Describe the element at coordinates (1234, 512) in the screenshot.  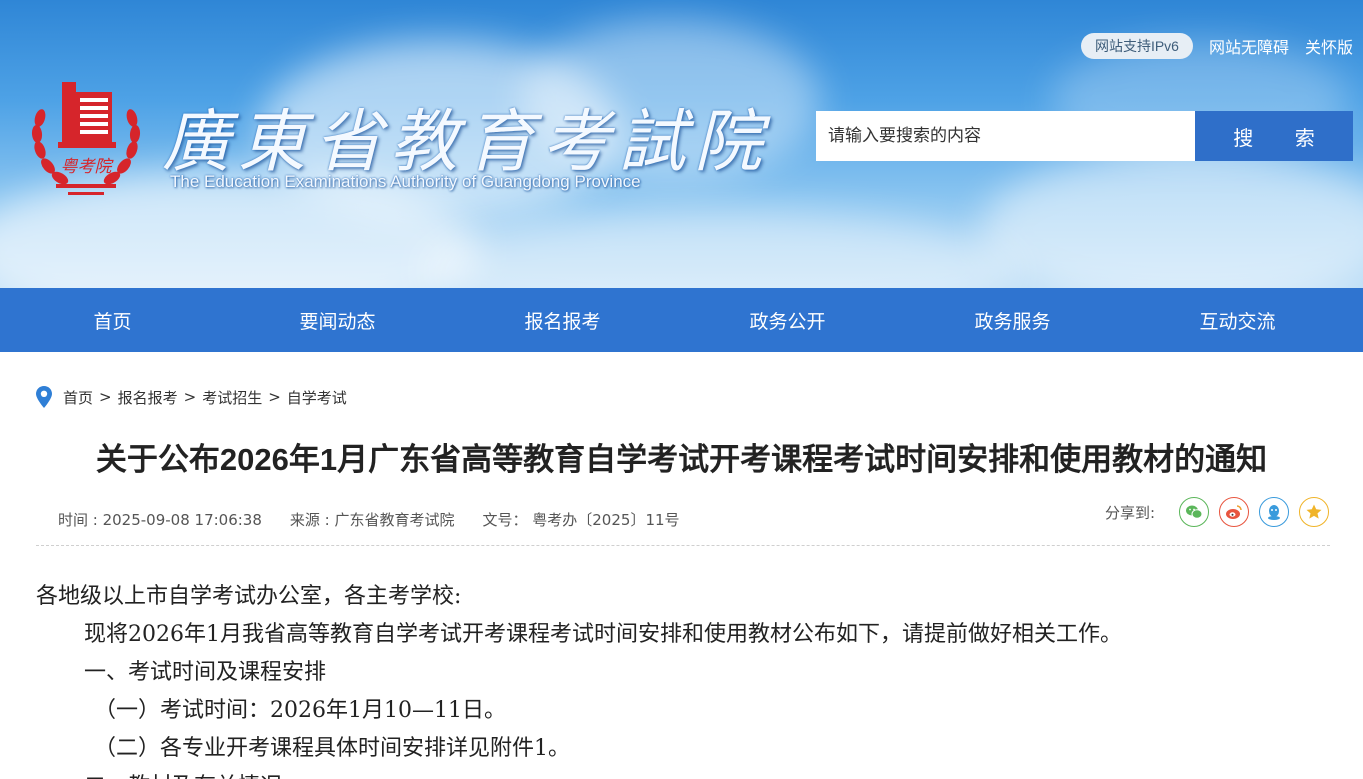
I see `weibo-icon` at that location.